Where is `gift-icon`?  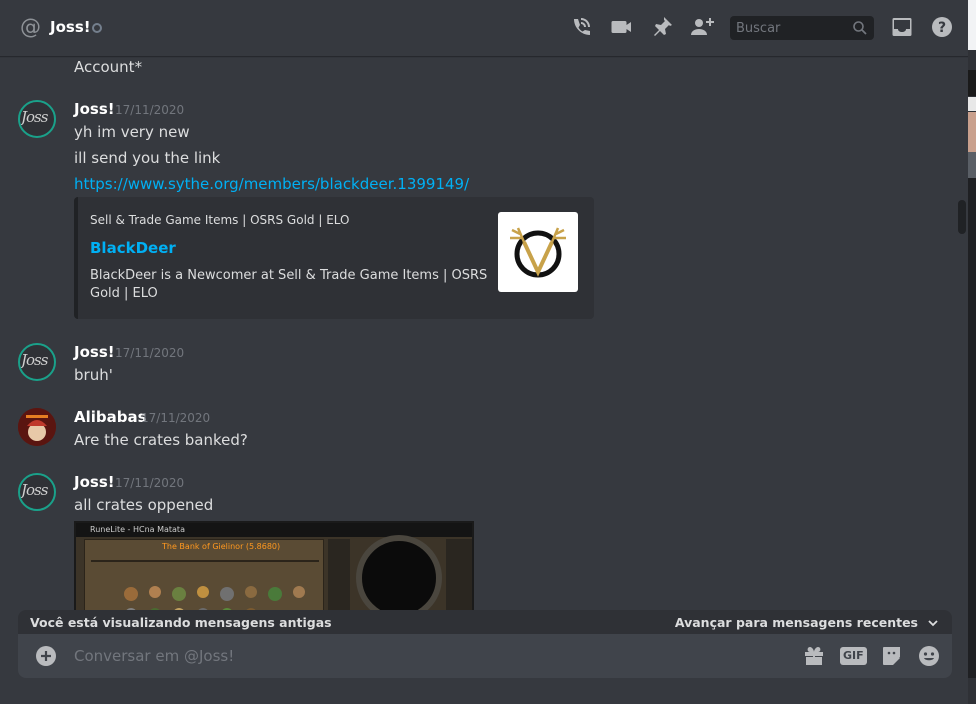 gift-icon is located at coordinates (814, 656).